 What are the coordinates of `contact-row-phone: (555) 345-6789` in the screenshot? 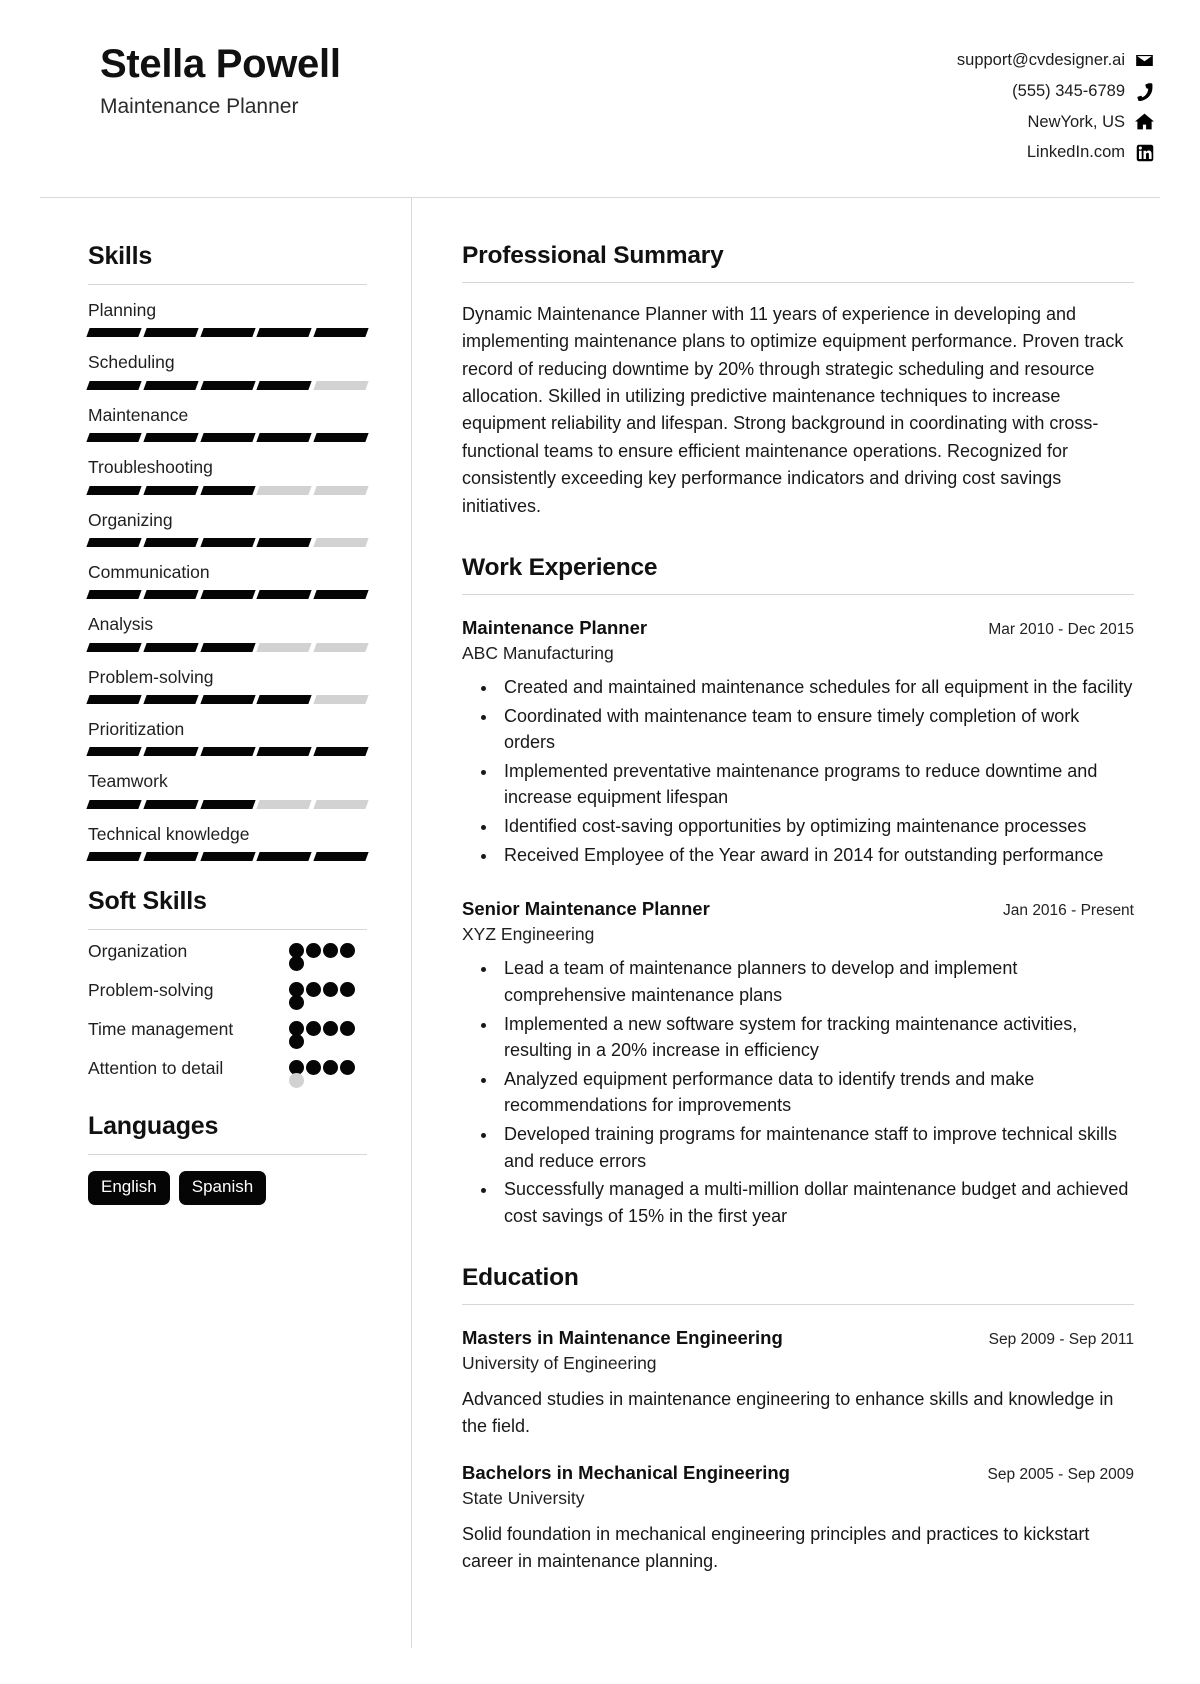 It's located at (1083, 91).